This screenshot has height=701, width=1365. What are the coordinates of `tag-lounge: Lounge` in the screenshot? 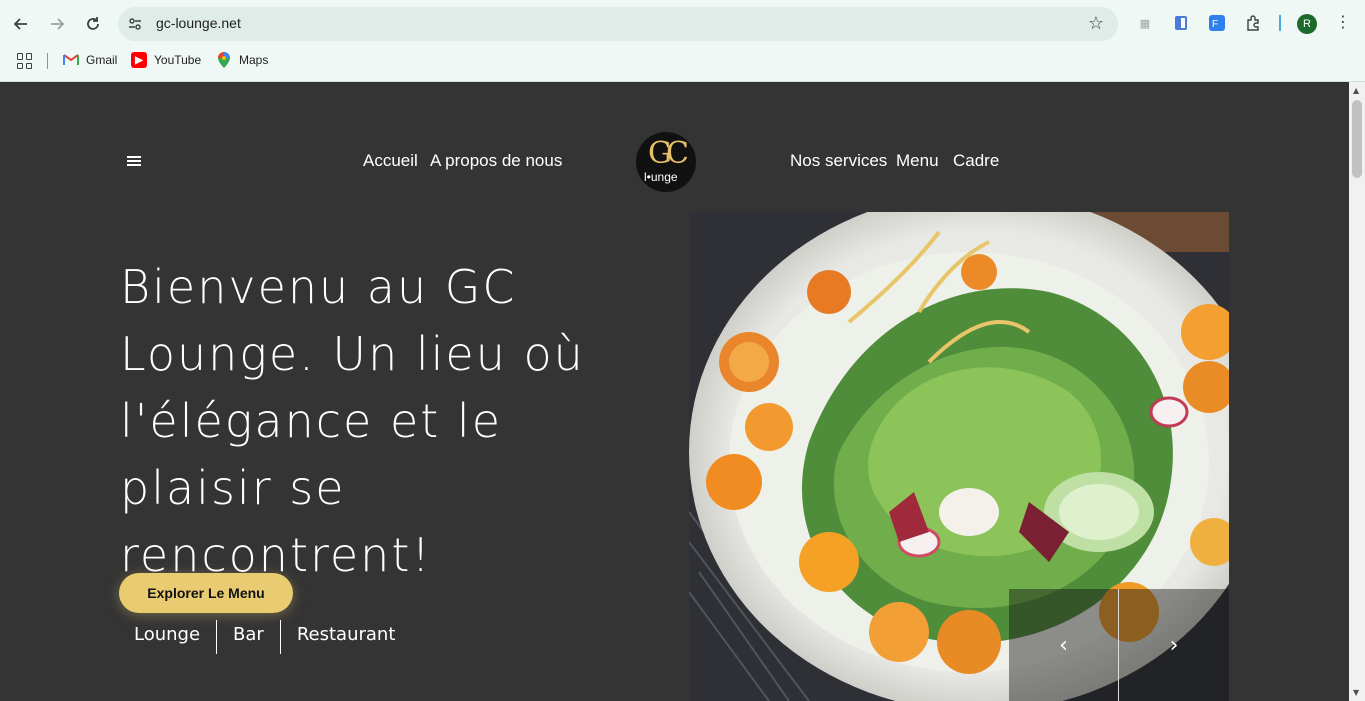 It's located at (168, 637).